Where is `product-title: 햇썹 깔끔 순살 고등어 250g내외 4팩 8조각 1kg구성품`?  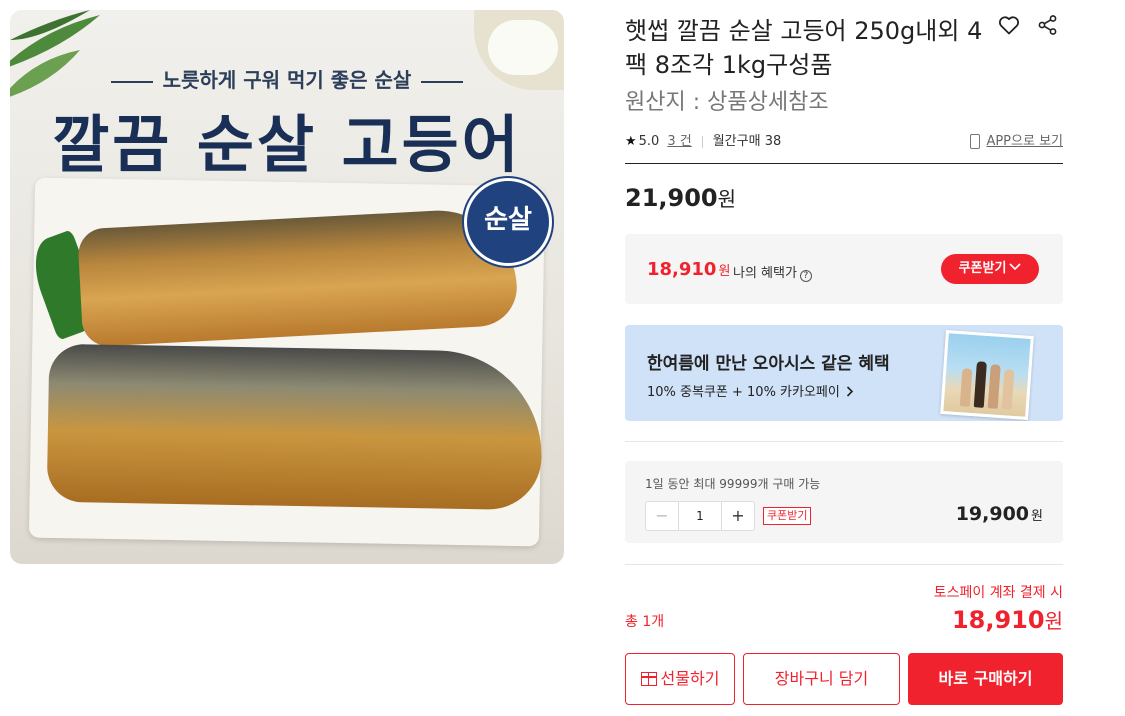 product-title: 햇썹 깔끔 순살 고등어 250g내외 4팩 8조각 1kg구성품 is located at coordinates (804, 48).